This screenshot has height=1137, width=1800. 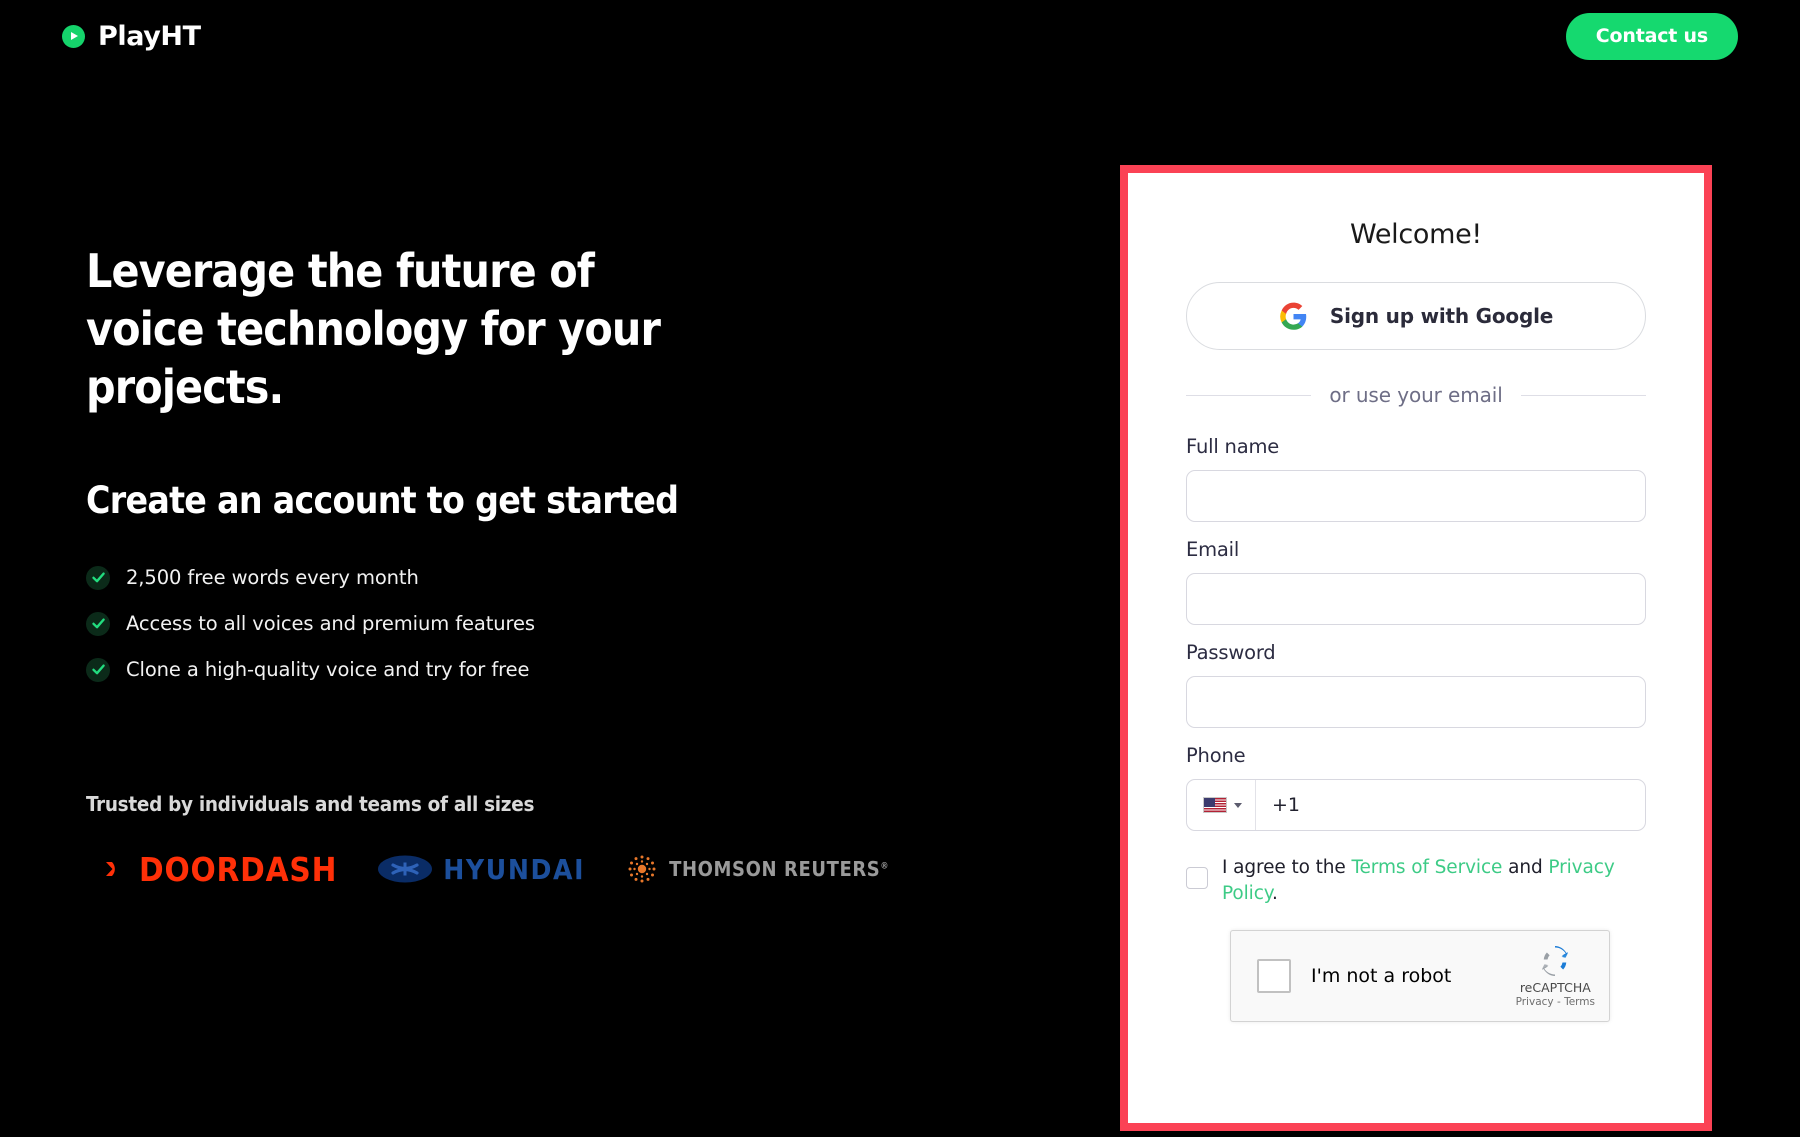 I want to click on list-item: 2,500 free words every month, so click(x=516, y=577).